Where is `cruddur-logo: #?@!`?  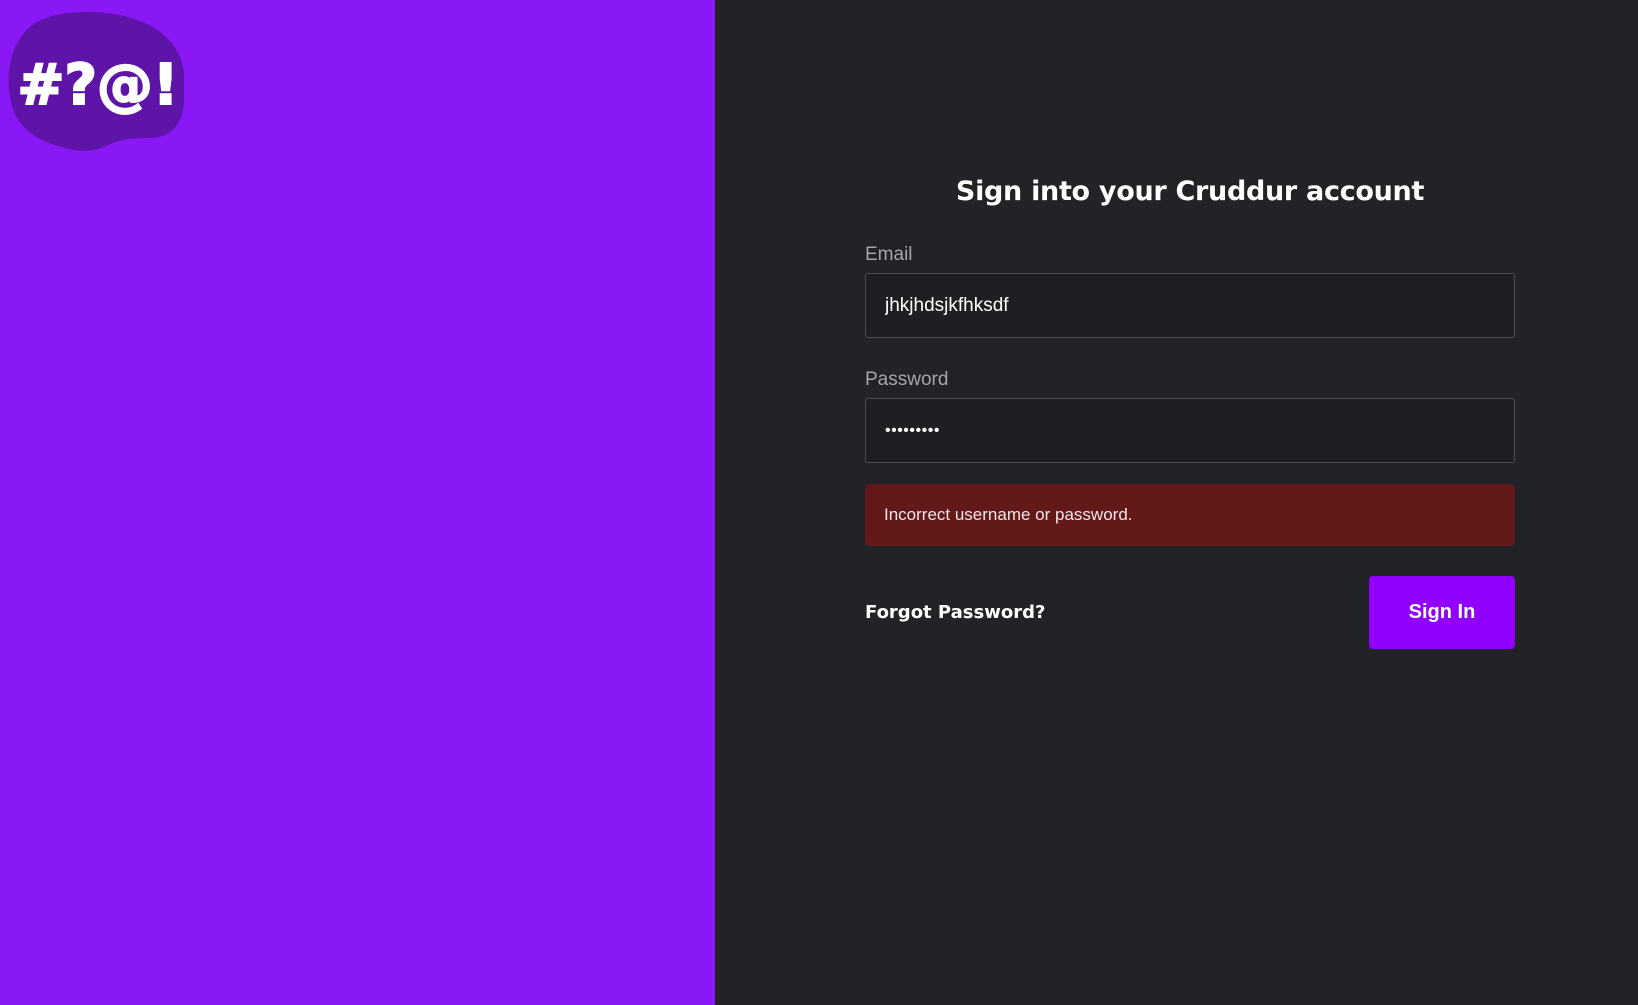 cruddur-logo: #?@! is located at coordinates (96, 84).